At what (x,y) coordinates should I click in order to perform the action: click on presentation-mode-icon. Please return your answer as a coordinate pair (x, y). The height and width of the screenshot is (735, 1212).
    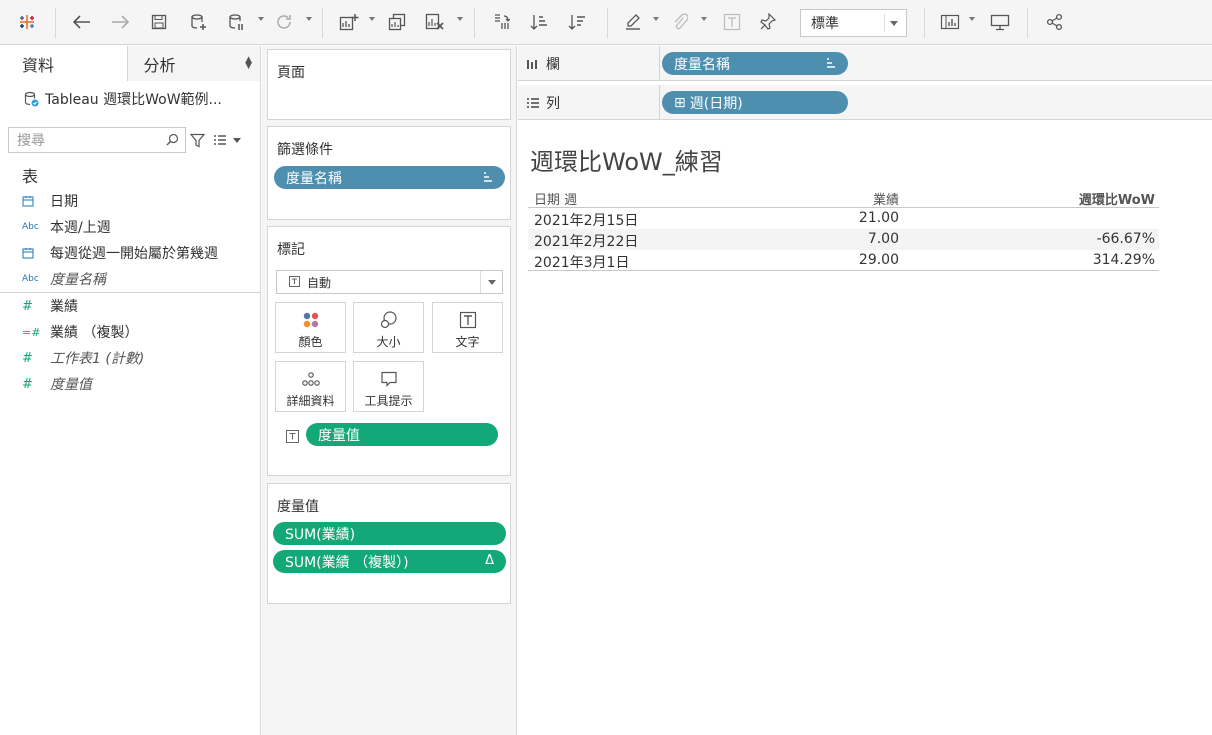
    Looking at the image, I should click on (1000, 22).